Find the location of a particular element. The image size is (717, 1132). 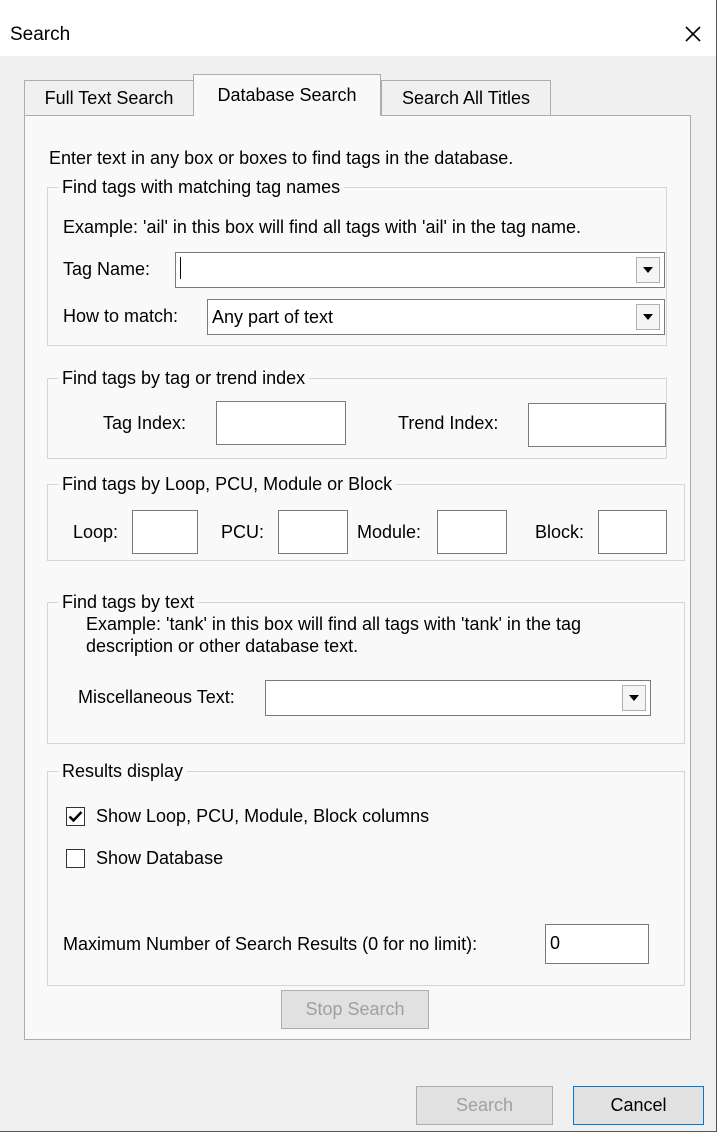

loop-input is located at coordinates (165, 532).